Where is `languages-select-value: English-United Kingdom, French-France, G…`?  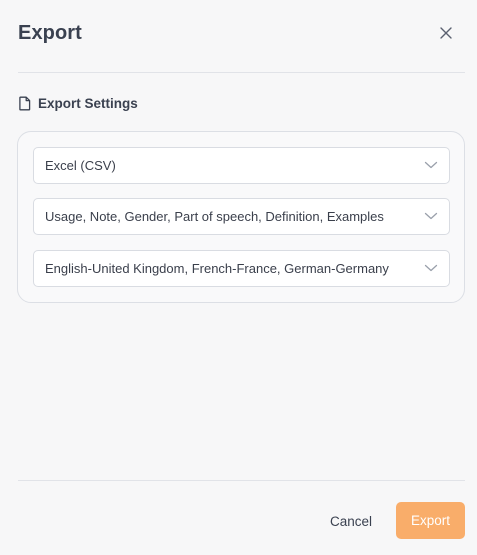
languages-select-value: English-United Kingdom, French-France, G… is located at coordinates (217, 268).